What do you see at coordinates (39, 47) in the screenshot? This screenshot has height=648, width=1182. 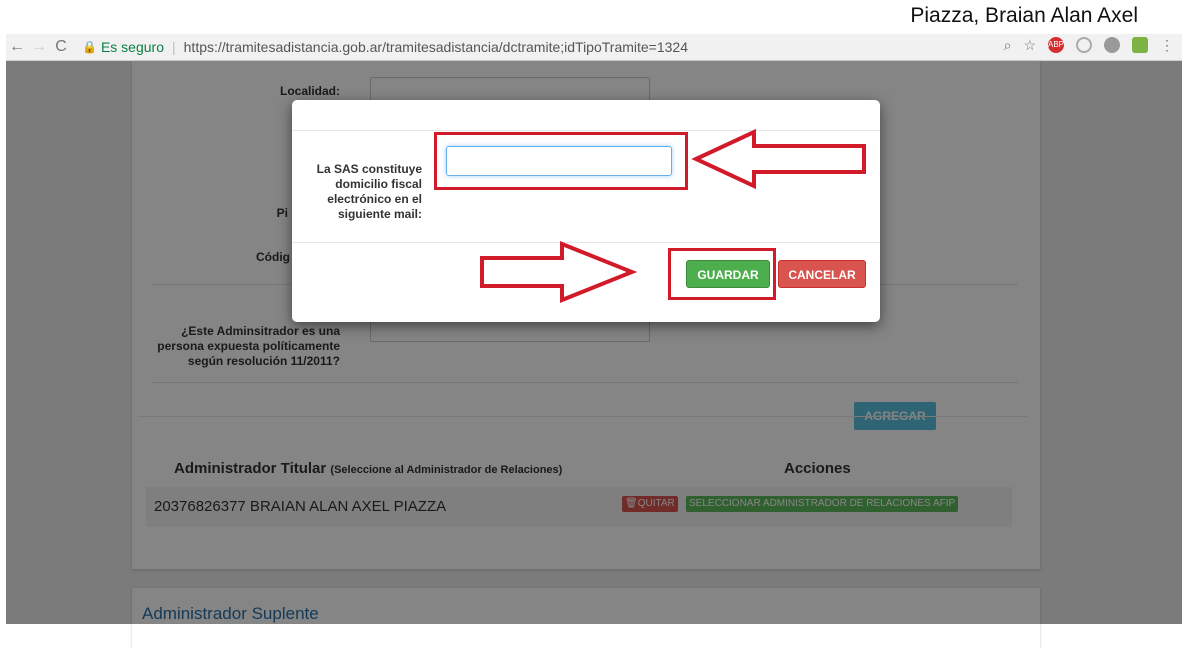 I see `forward-icon: →` at bounding box center [39, 47].